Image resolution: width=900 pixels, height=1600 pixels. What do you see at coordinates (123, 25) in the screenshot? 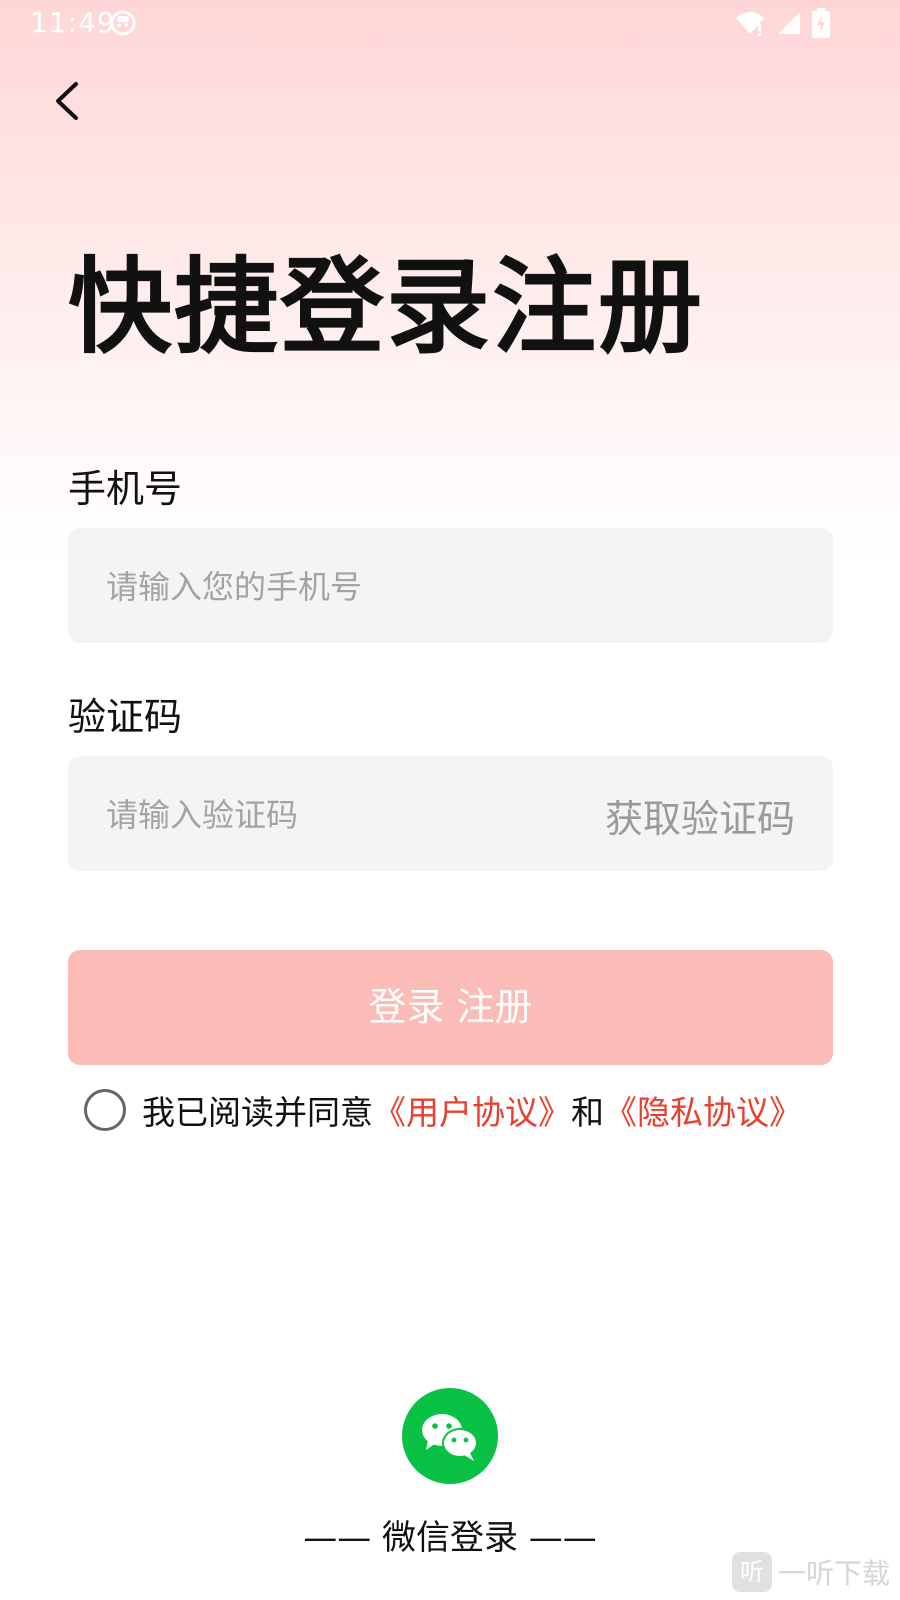
I see `face-icon` at bounding box center [123, 25].